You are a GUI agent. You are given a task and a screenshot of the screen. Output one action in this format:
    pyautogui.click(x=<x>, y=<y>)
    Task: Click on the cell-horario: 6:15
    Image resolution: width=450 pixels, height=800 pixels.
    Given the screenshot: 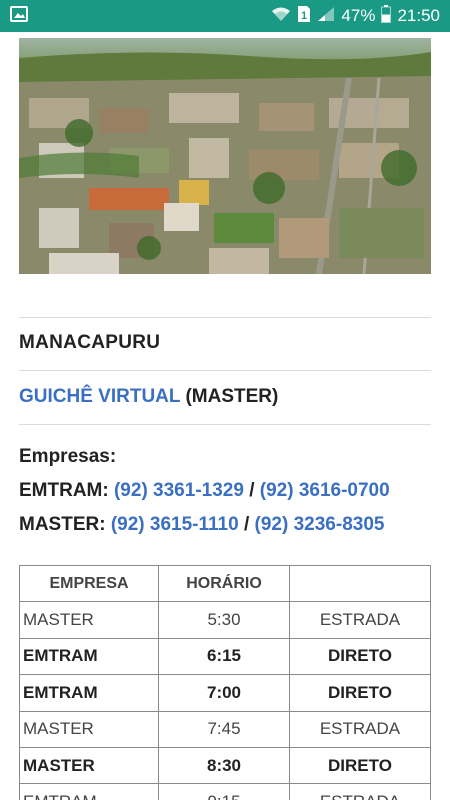 What is the action you would take?
    pyautogui.click(x=224, y=656)
    